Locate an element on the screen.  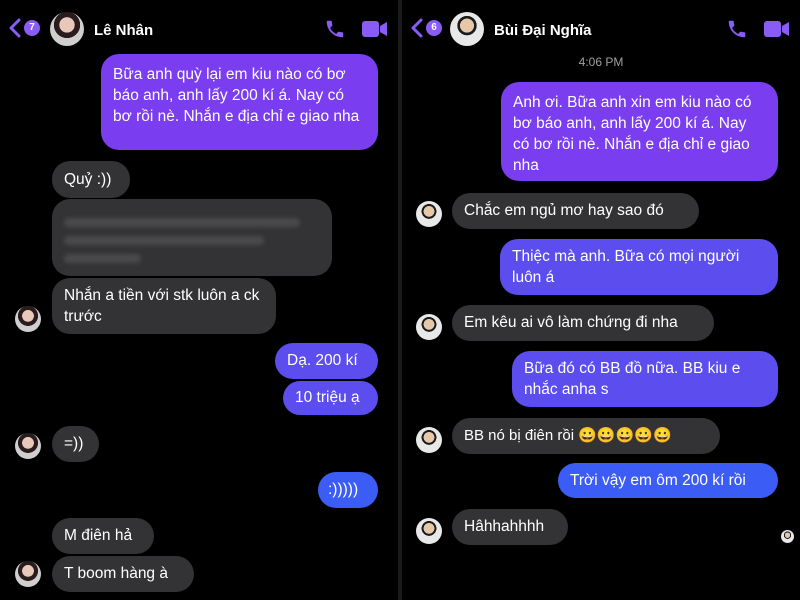
message-sent: :))))) is located at coordinates (348, 490).